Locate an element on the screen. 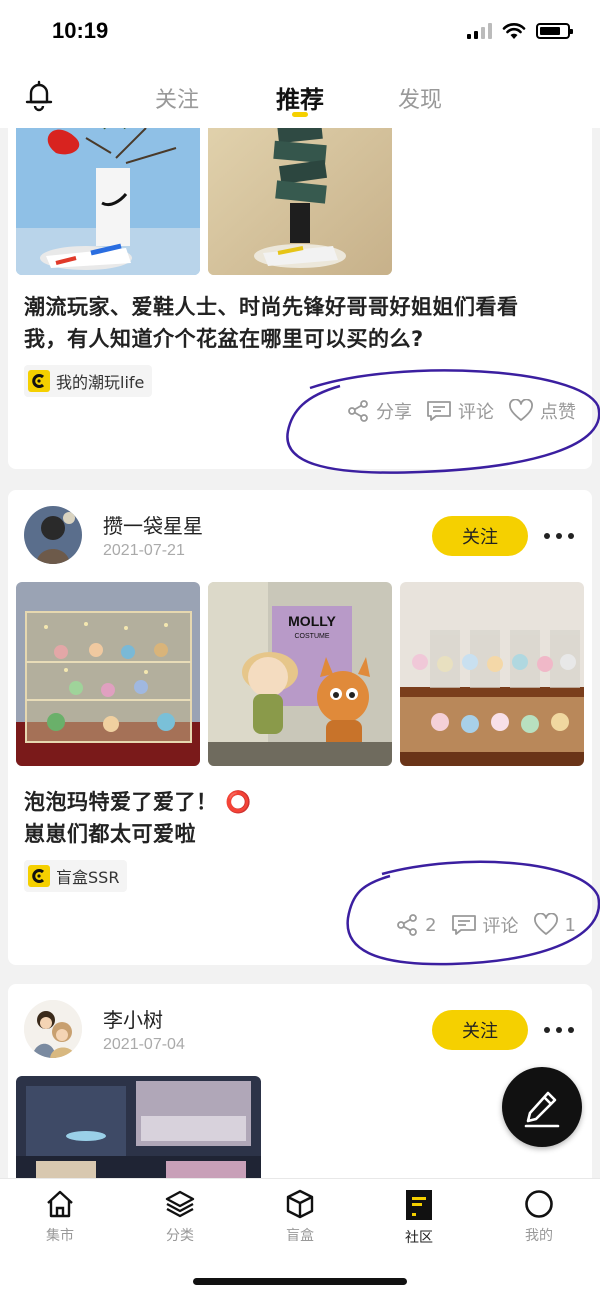  post-image: MOLLY COSTUME is located at coordinates (300, 674).